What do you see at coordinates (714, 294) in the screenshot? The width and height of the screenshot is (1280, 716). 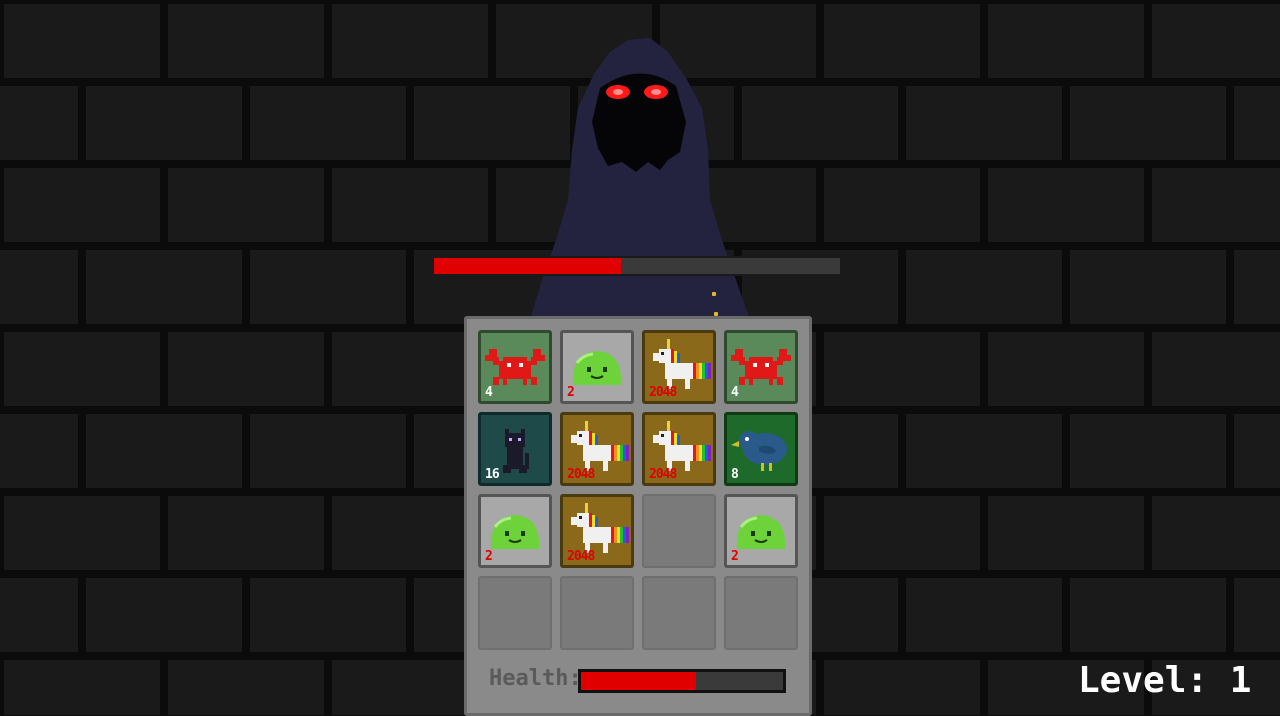 I see `sparkle-particle` at bounding box center [714, 294].